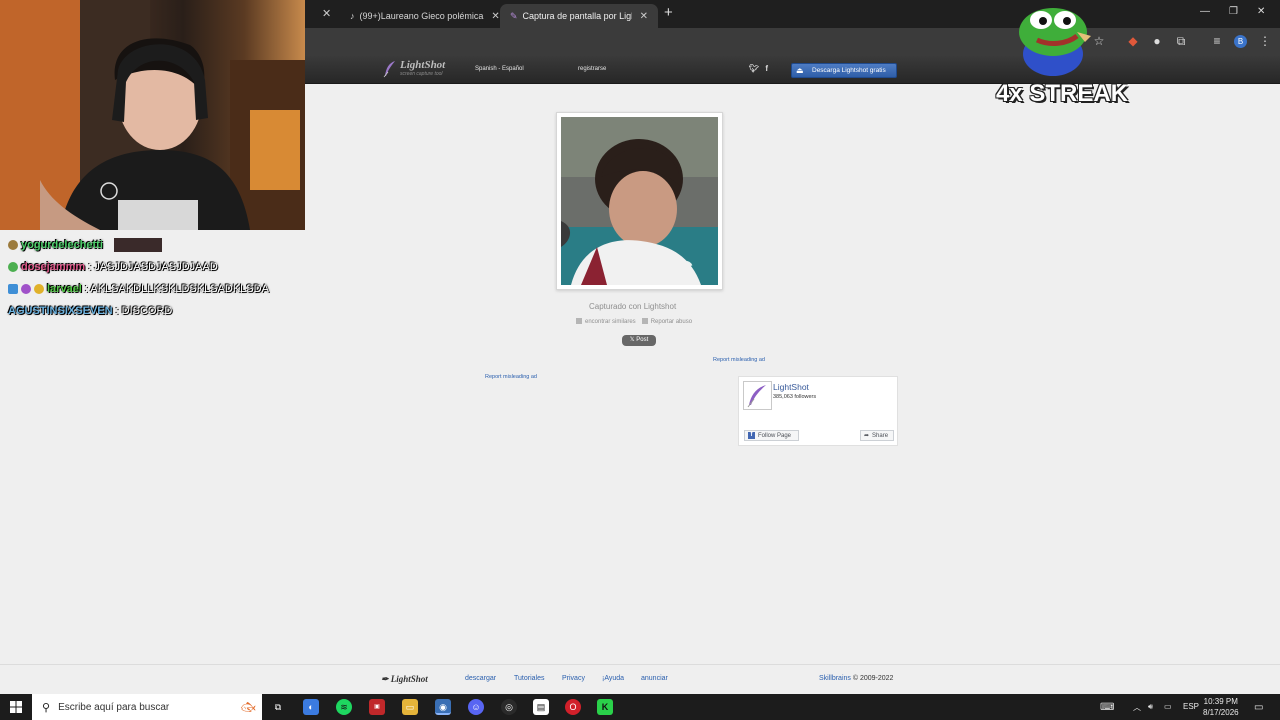 The width and height of the screenshot is (1280, 720). Describe the element at coordinates (152, 115) in the screenshot. I see `webcam-feed` at that location.